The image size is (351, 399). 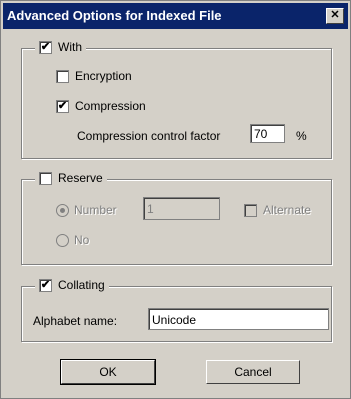 What do you see at coordinates (70, 47) in the screenshot?
I see `with-label: With` at bounding box center [70, 47].